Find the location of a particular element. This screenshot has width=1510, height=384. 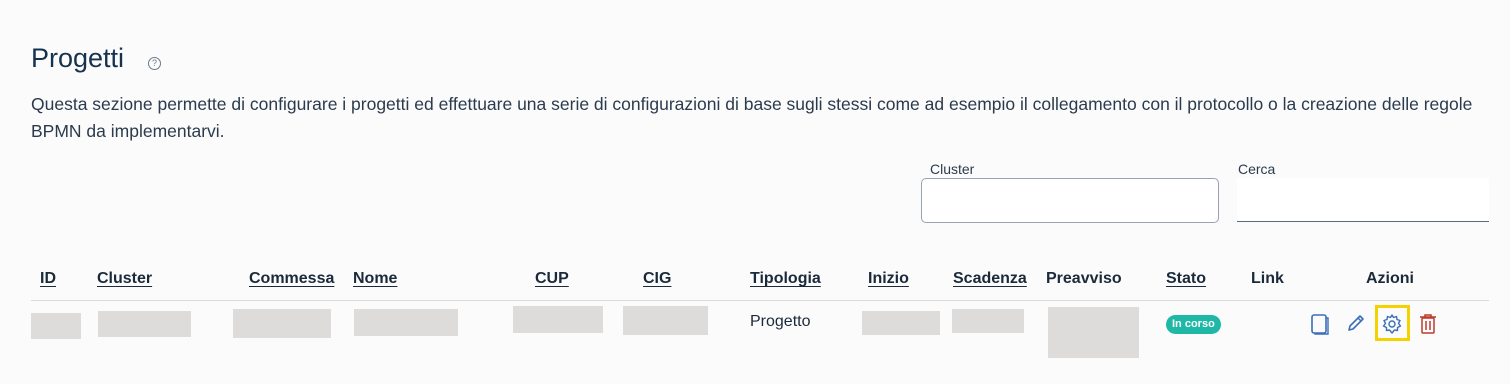

delete-button is located at coordinates (1428, 326).